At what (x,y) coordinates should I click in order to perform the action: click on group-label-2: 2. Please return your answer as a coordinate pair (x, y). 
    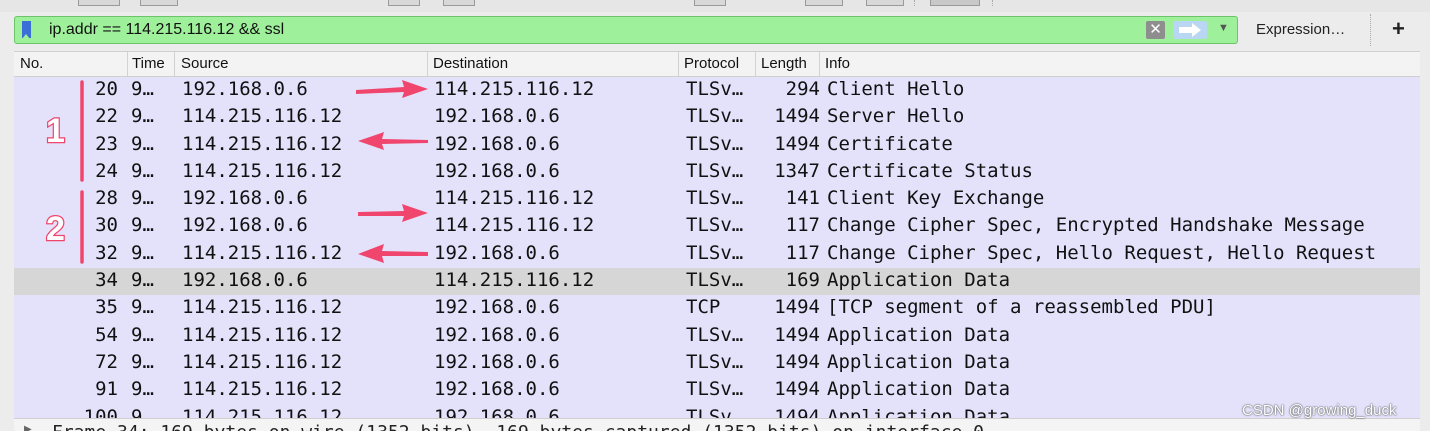
    Looking at the image, I should click on (55, 229).